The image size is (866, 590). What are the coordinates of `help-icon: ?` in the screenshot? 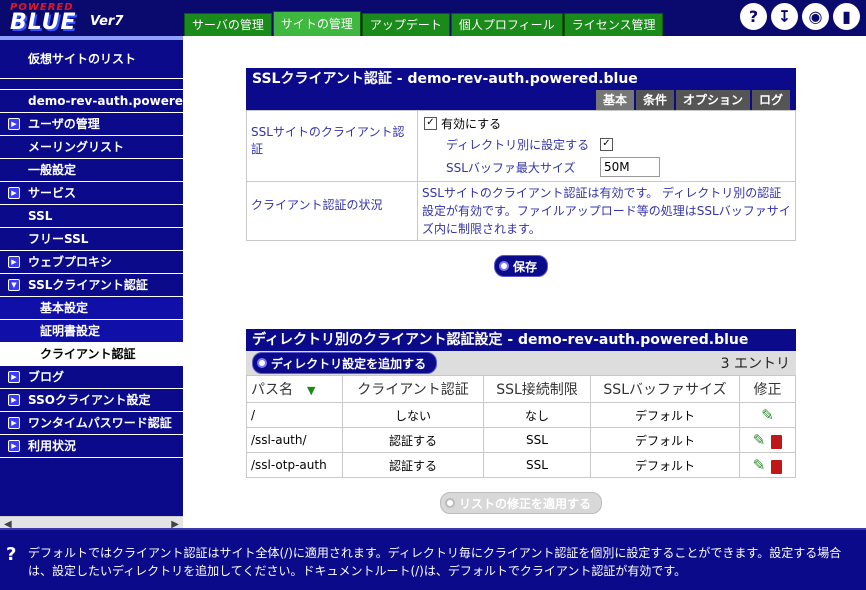 It's located at (753, 16).